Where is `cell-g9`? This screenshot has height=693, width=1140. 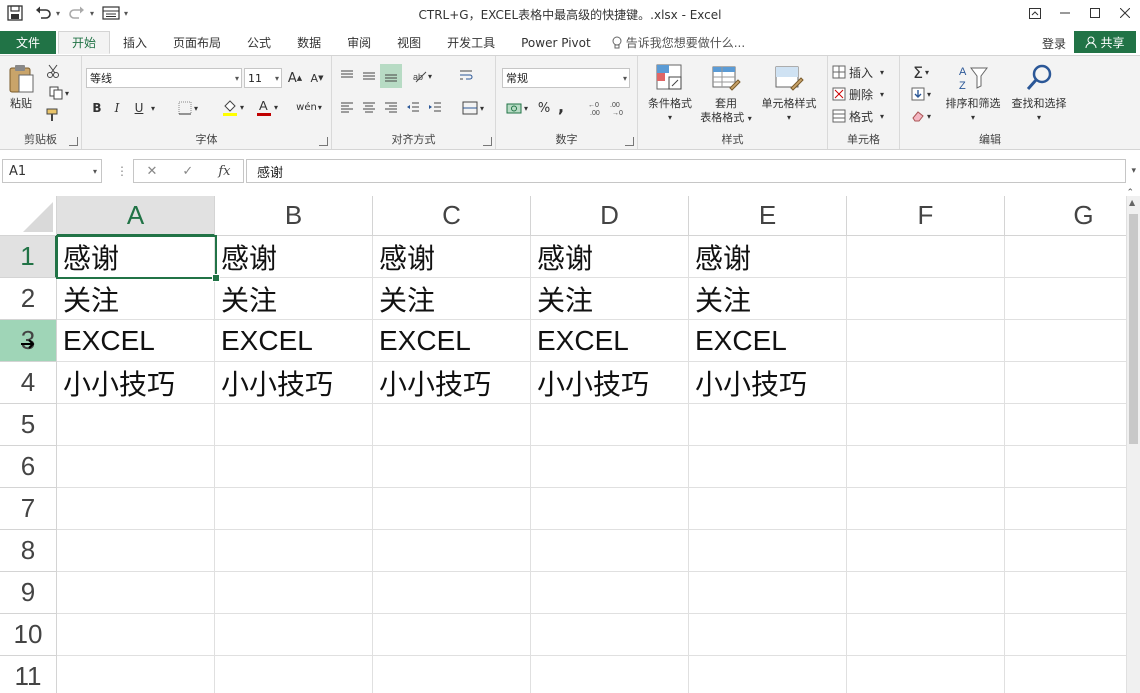 cell-g9 is located at coordinates (1065, 593).